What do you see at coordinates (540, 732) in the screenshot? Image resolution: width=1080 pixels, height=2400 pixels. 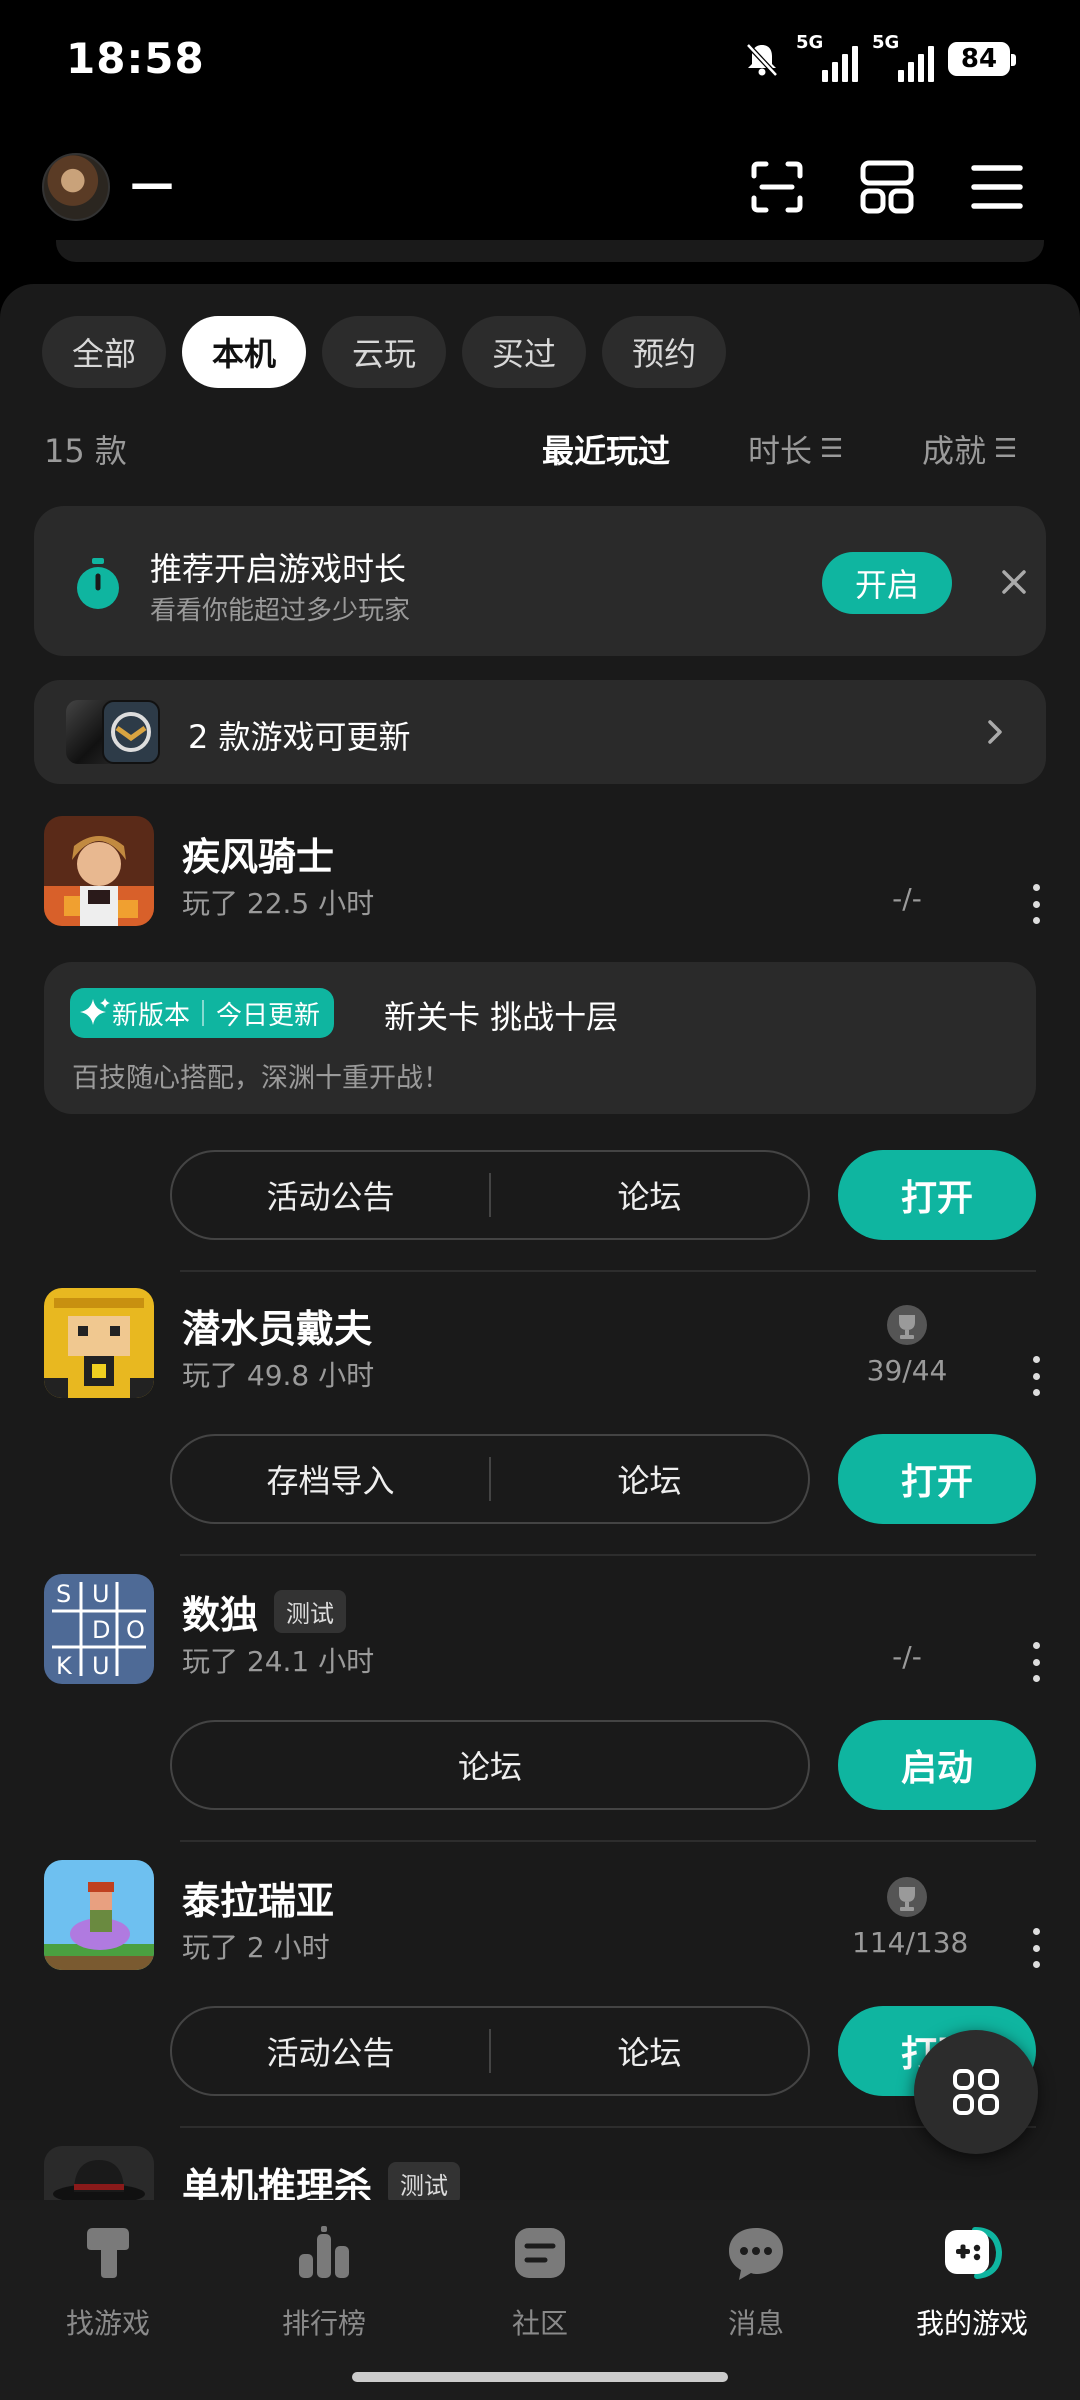 I see `updates-banner: 2 款游戏可更新` at bounding box center [540, 732].